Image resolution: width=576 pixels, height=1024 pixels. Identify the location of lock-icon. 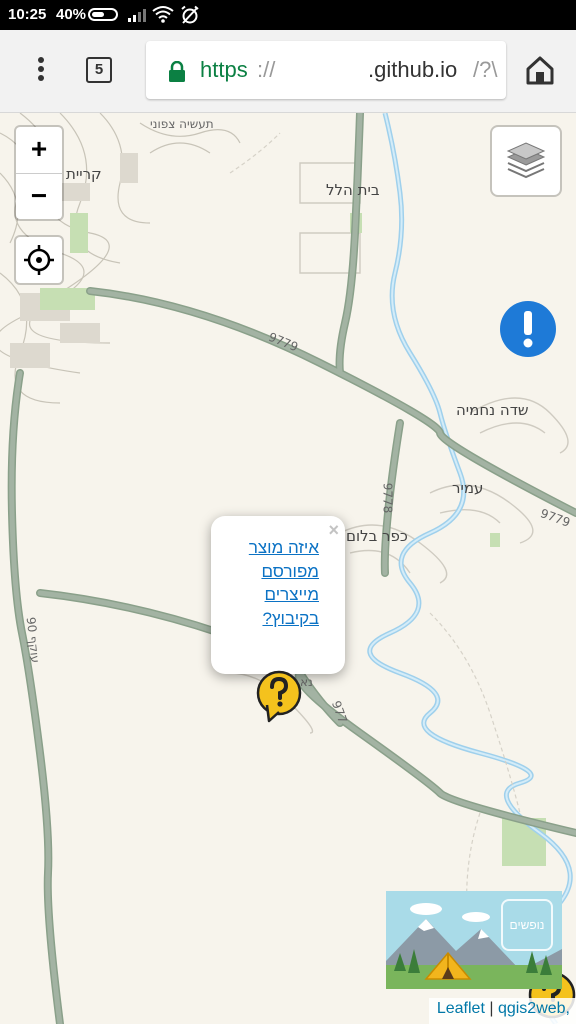
(177, 71).